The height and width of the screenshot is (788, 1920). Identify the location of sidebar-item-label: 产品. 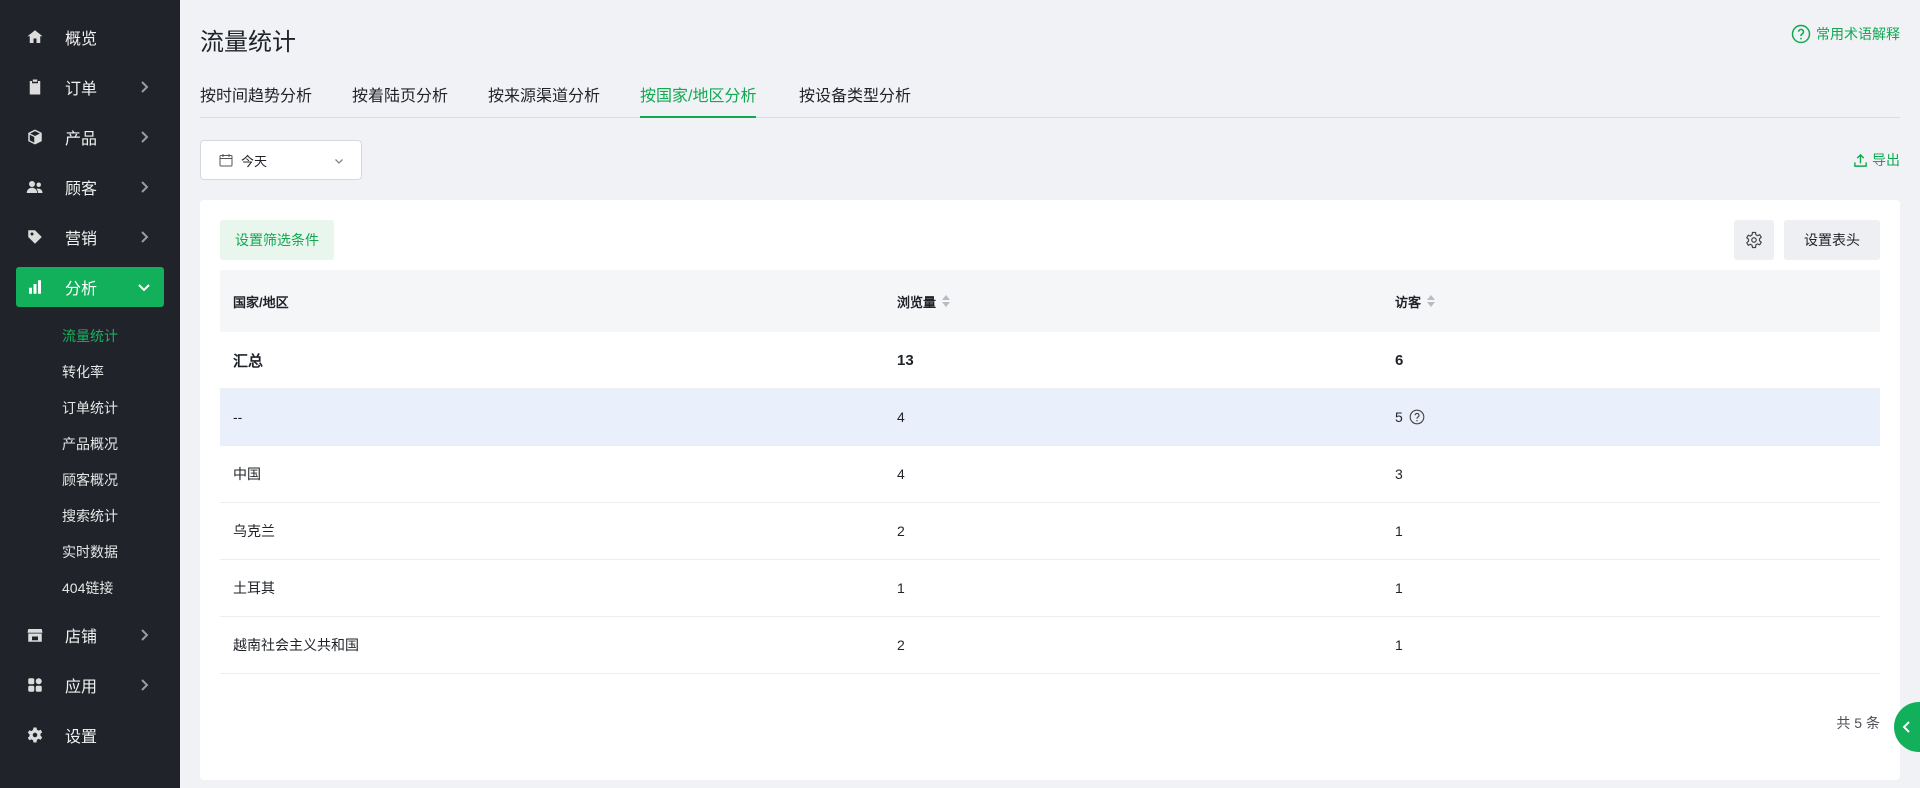
(81, 139).